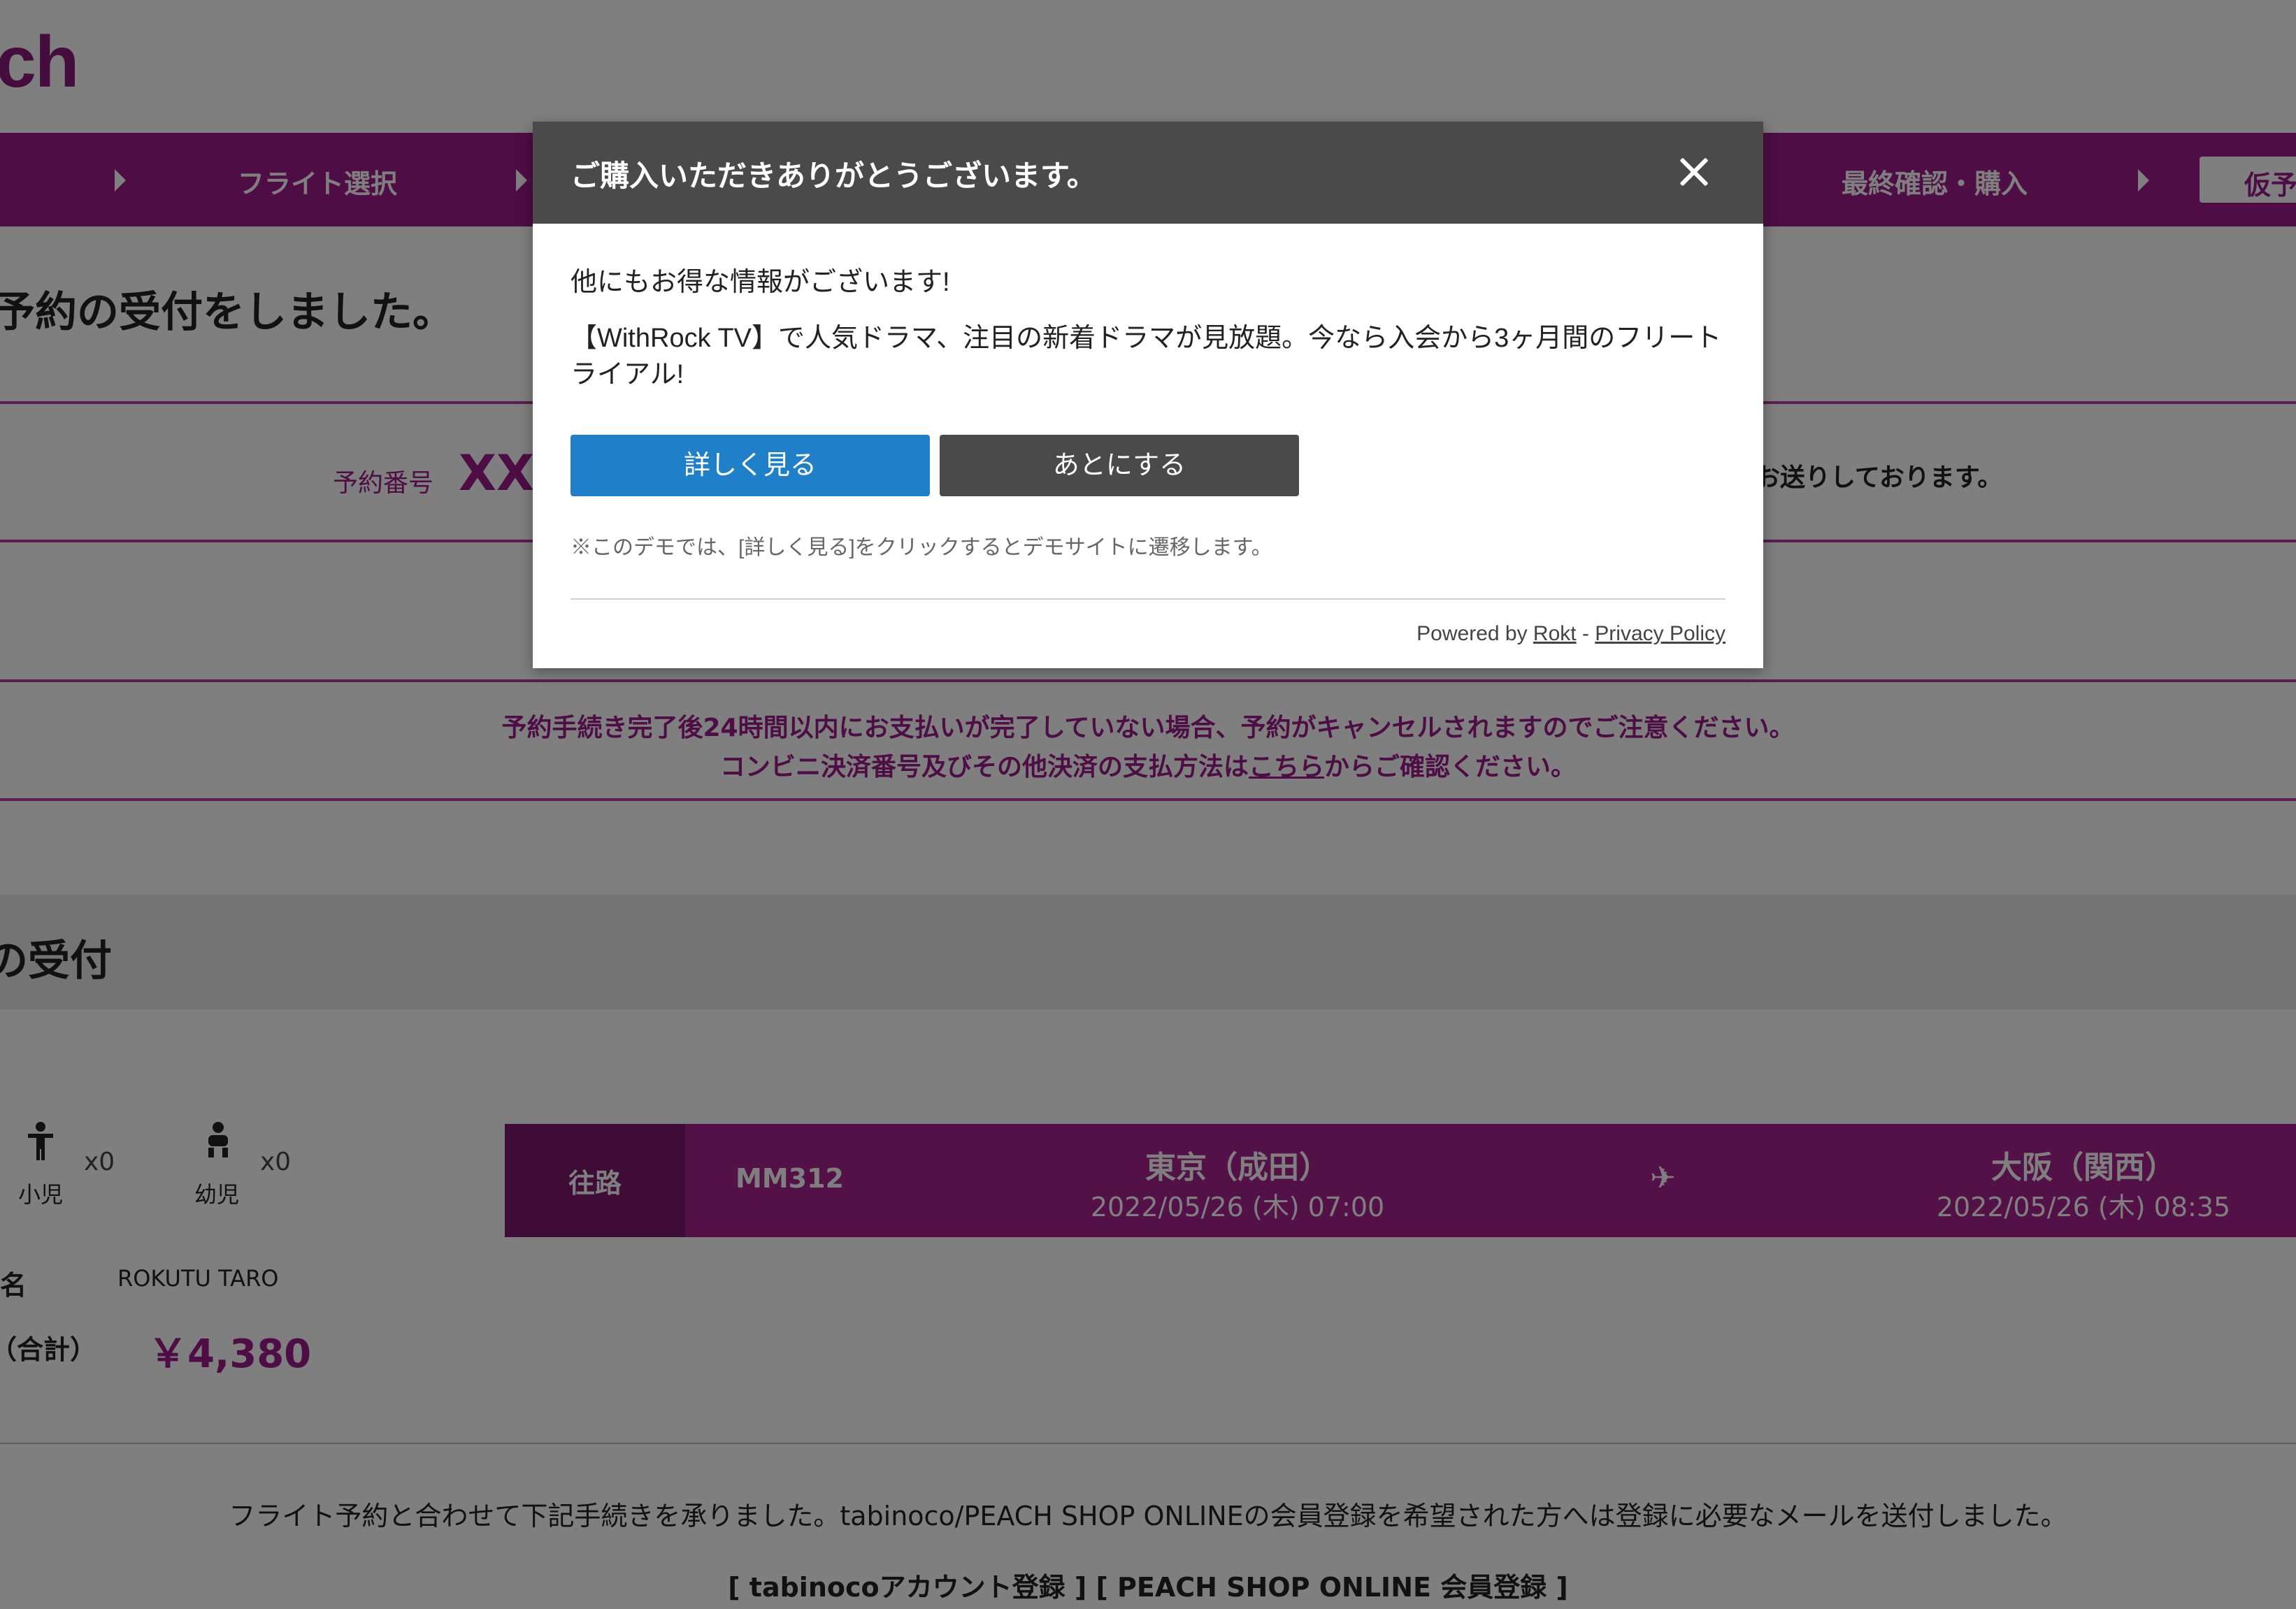 This screenshot has height=1609, width=2296. What do you see at coordinates (1119, 465) in the screenshot?
I see `later-button: あとにする` at bounding box center [1119, 465].